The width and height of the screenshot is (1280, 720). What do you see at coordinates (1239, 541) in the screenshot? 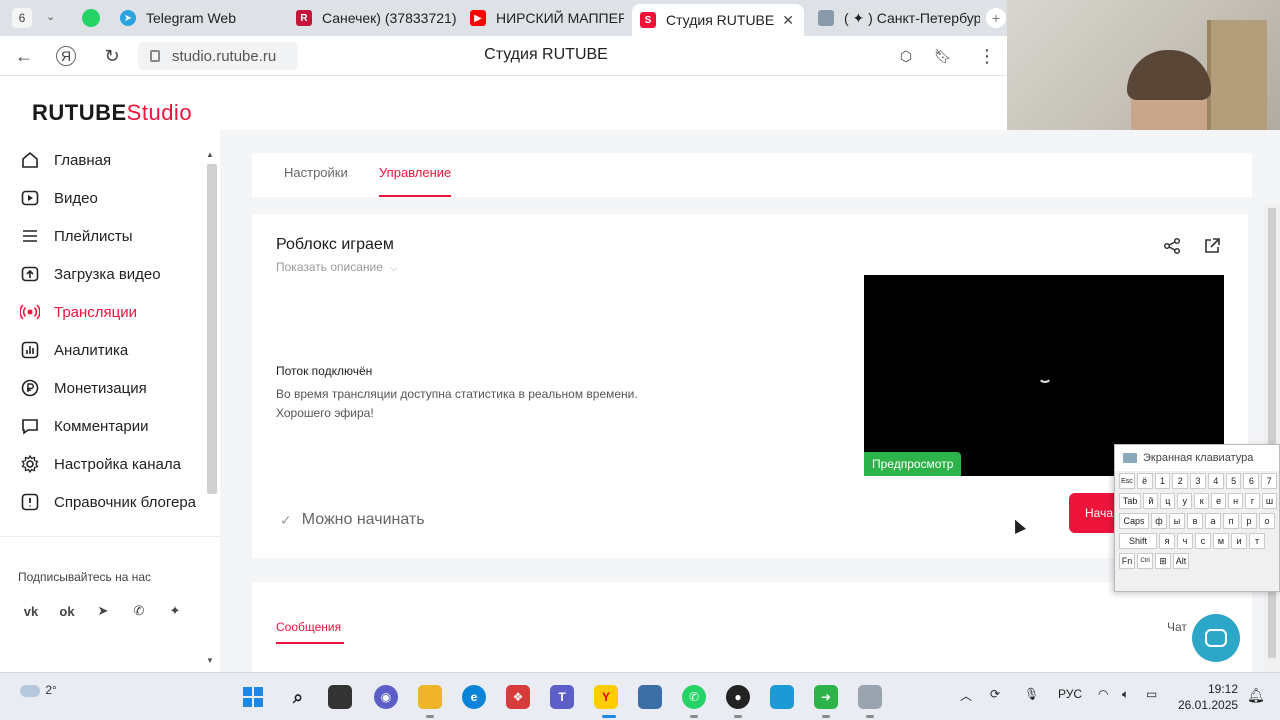
I see `keyboard-key: и` at bounding box center [1239, 541].